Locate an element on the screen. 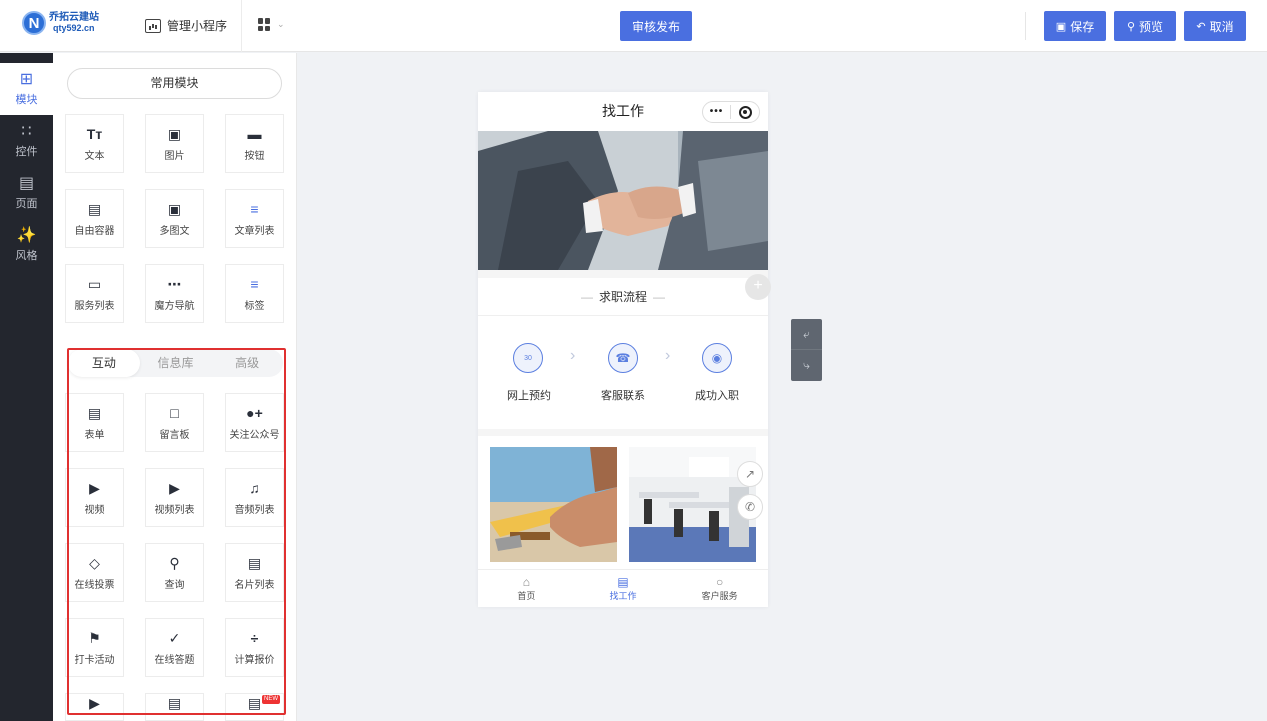 This screenshot has width=1267, height=721. service-list-icon: ▭ is located at coordinates (94, 284).